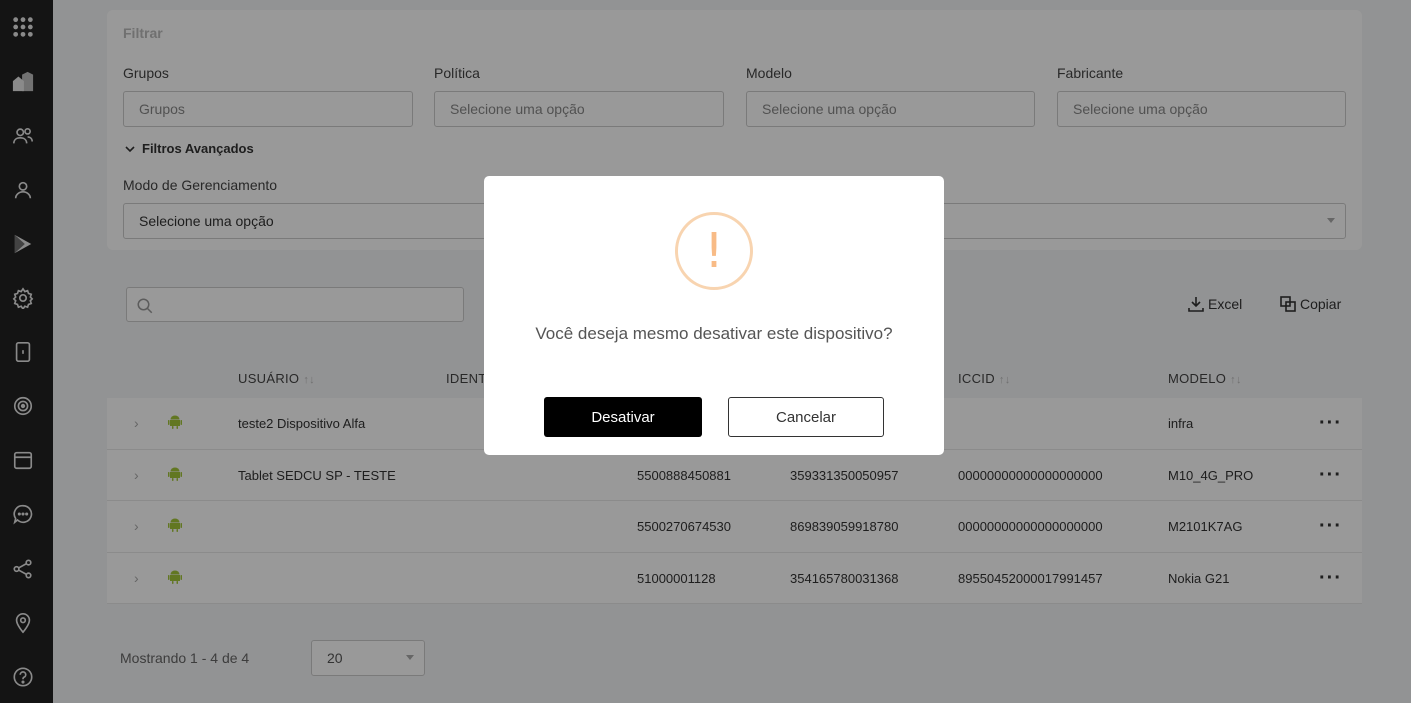 The height and width of the screenshot is (703, 1411). I want to click on cancel-button: Cancelar, so click(806, 417).